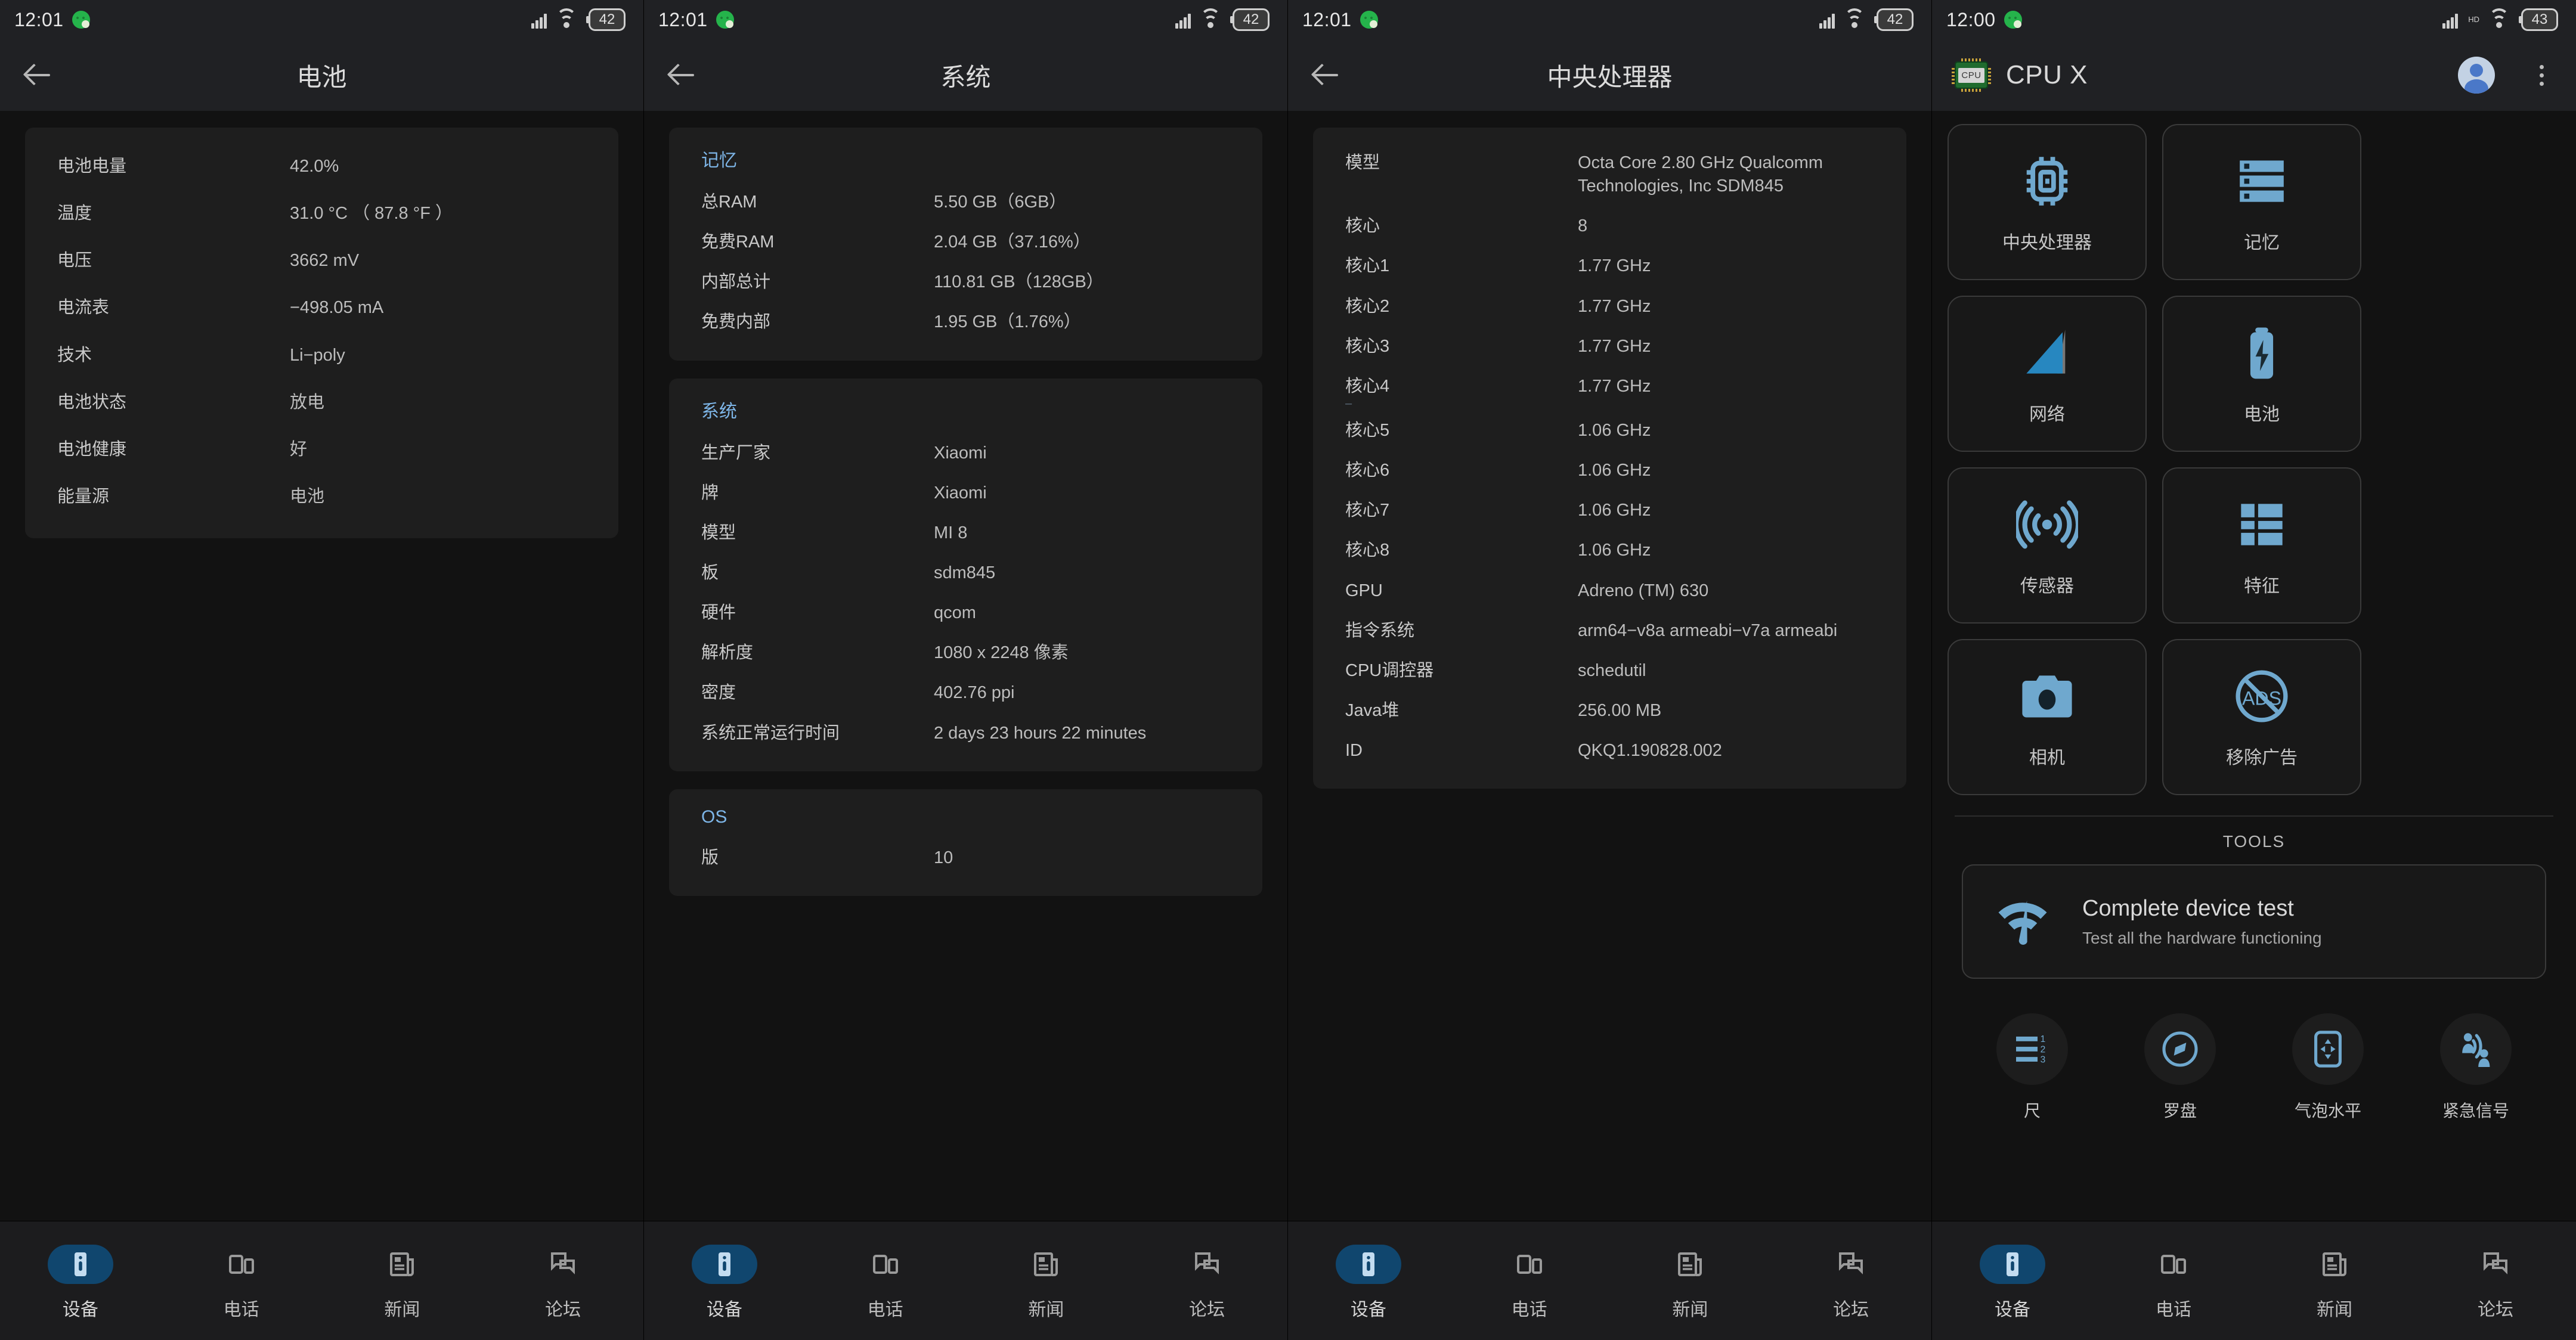 This screenshot has width=2576, height=1340. What do you see at coordinates (2044, 1039) in the screenshot?
I see `svg-text: 1` at bounding box center [2044, 1039].